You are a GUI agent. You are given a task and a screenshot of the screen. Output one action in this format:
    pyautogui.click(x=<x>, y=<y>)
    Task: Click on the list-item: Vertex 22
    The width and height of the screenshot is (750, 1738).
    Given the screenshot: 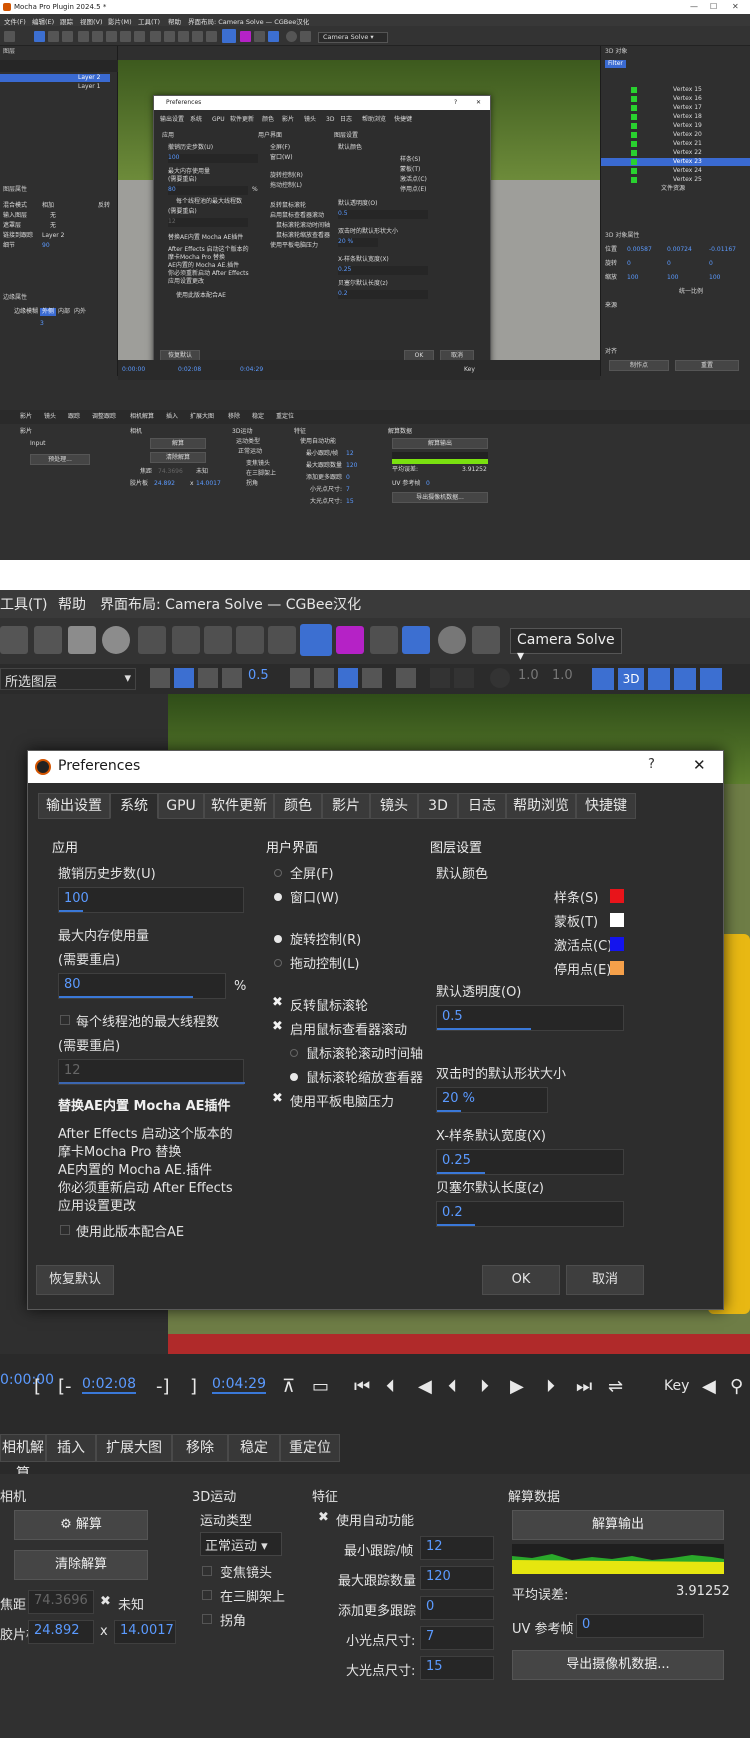 What is the action you would take?
    pyautogui.click(x=675, y=153)
    